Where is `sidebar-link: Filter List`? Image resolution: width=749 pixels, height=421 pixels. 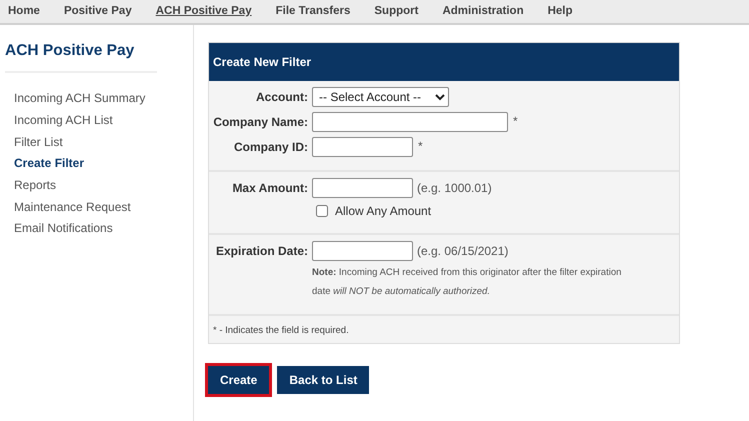 sidebar-link: Filter List is located at coordinates (99, 143).